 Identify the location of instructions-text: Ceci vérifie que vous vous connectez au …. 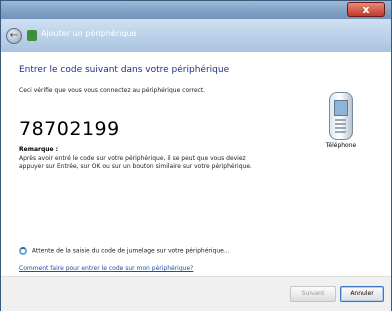
(112, 90).